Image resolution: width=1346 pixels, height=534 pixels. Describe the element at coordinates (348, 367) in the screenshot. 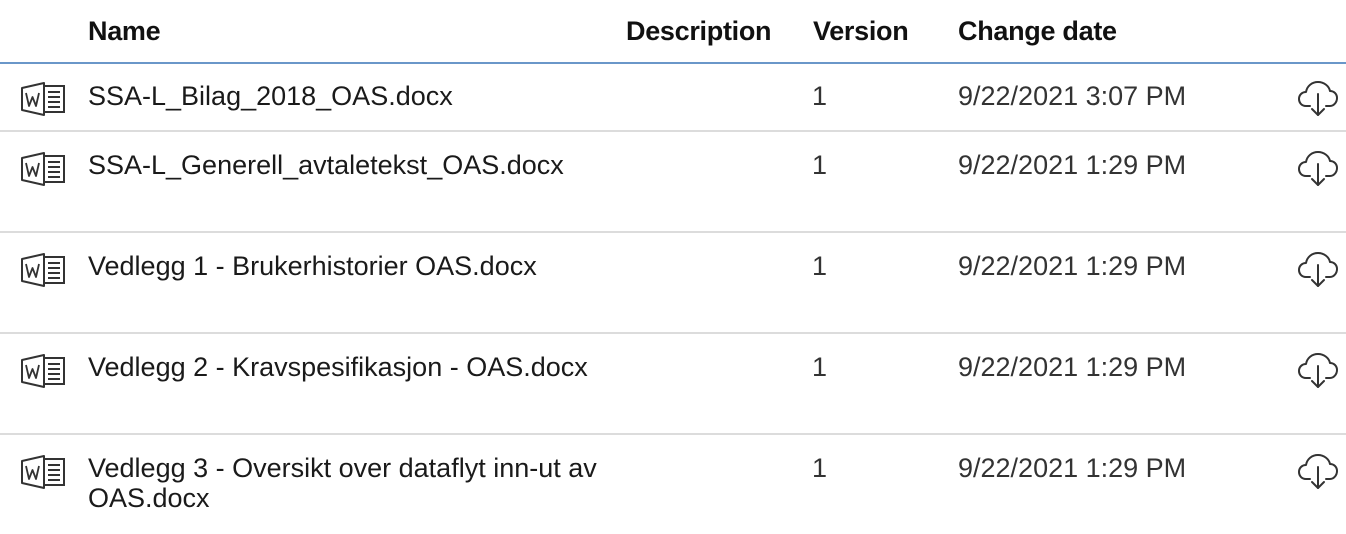

I see `file-name: Vedlegg 2 - Kravspesifikasjon - OAS.docx` at that location.